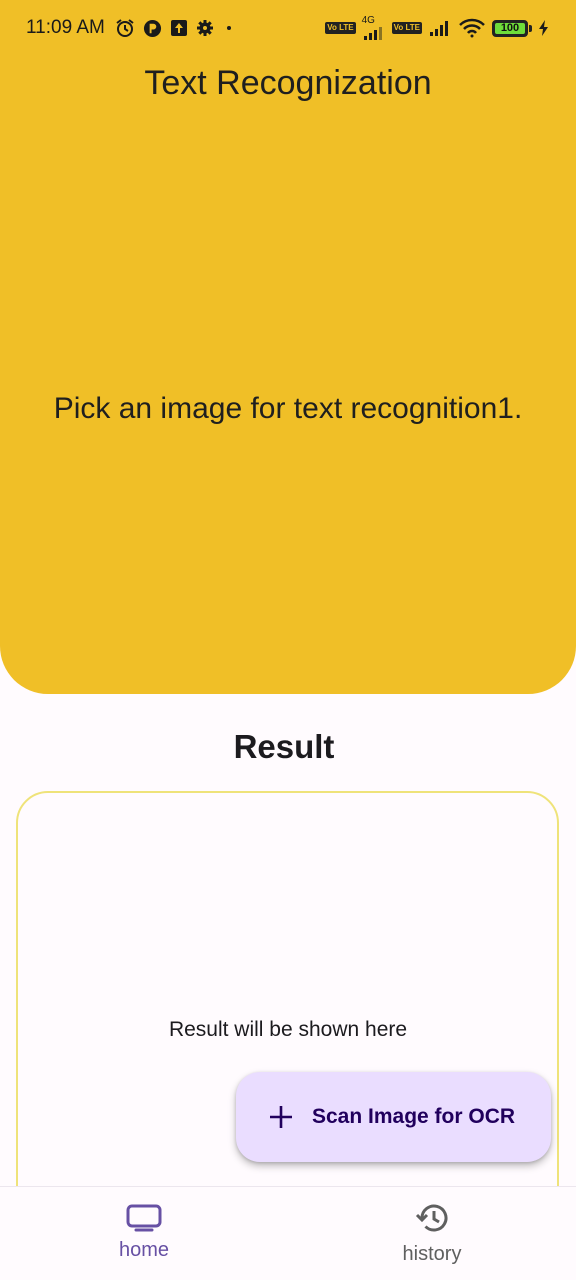 The height and width of the screenshot is (1280, 576). Describe the element at coordinates (288, 28) in the screenshot. I see `status-bar: 11:09 AM Vo LTE 4G Vo LTE 100` at that location.